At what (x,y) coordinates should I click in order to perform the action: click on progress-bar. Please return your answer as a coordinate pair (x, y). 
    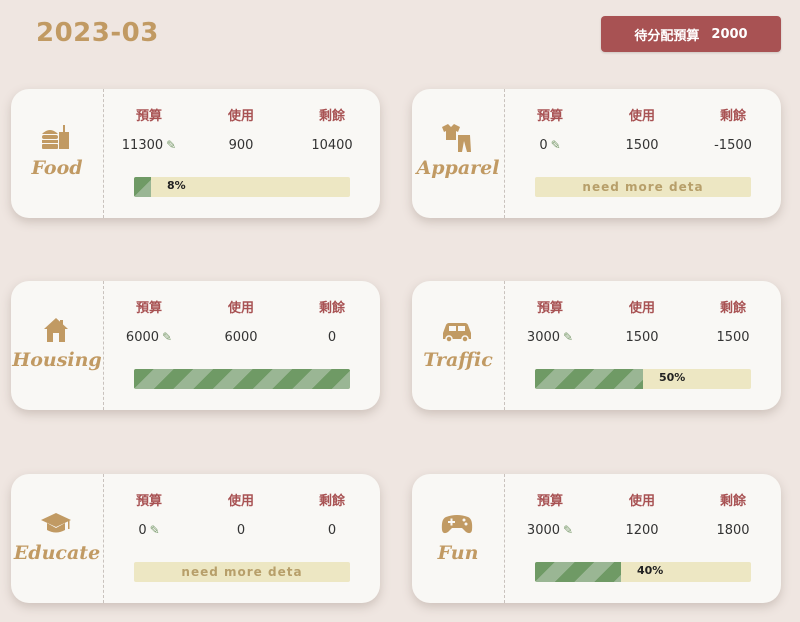
    Looking at the image, I should click on (242, 379).